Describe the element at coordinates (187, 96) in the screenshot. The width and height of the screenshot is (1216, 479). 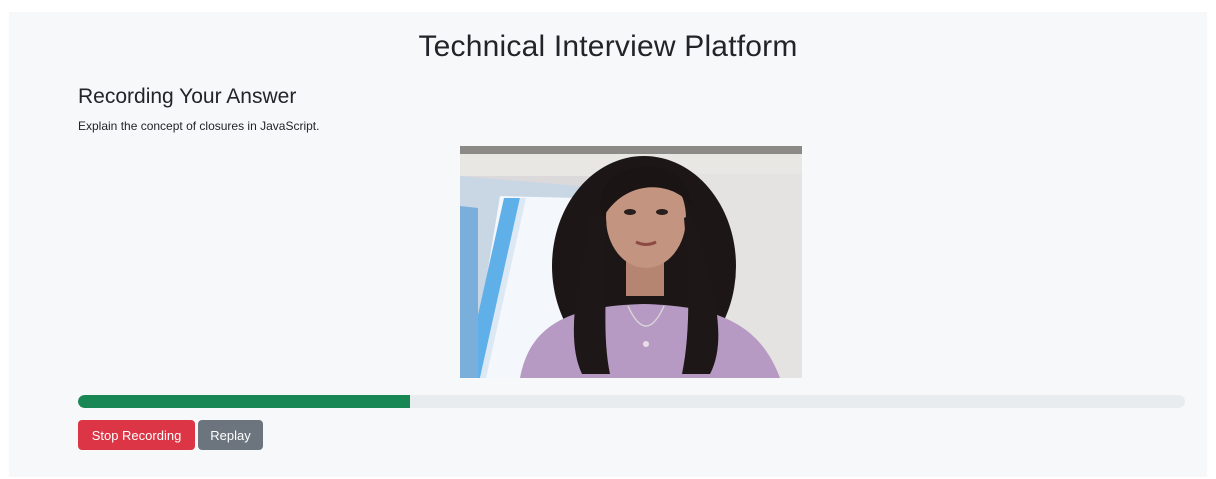
I see `section-heading: Recording Your Answer` at that location.